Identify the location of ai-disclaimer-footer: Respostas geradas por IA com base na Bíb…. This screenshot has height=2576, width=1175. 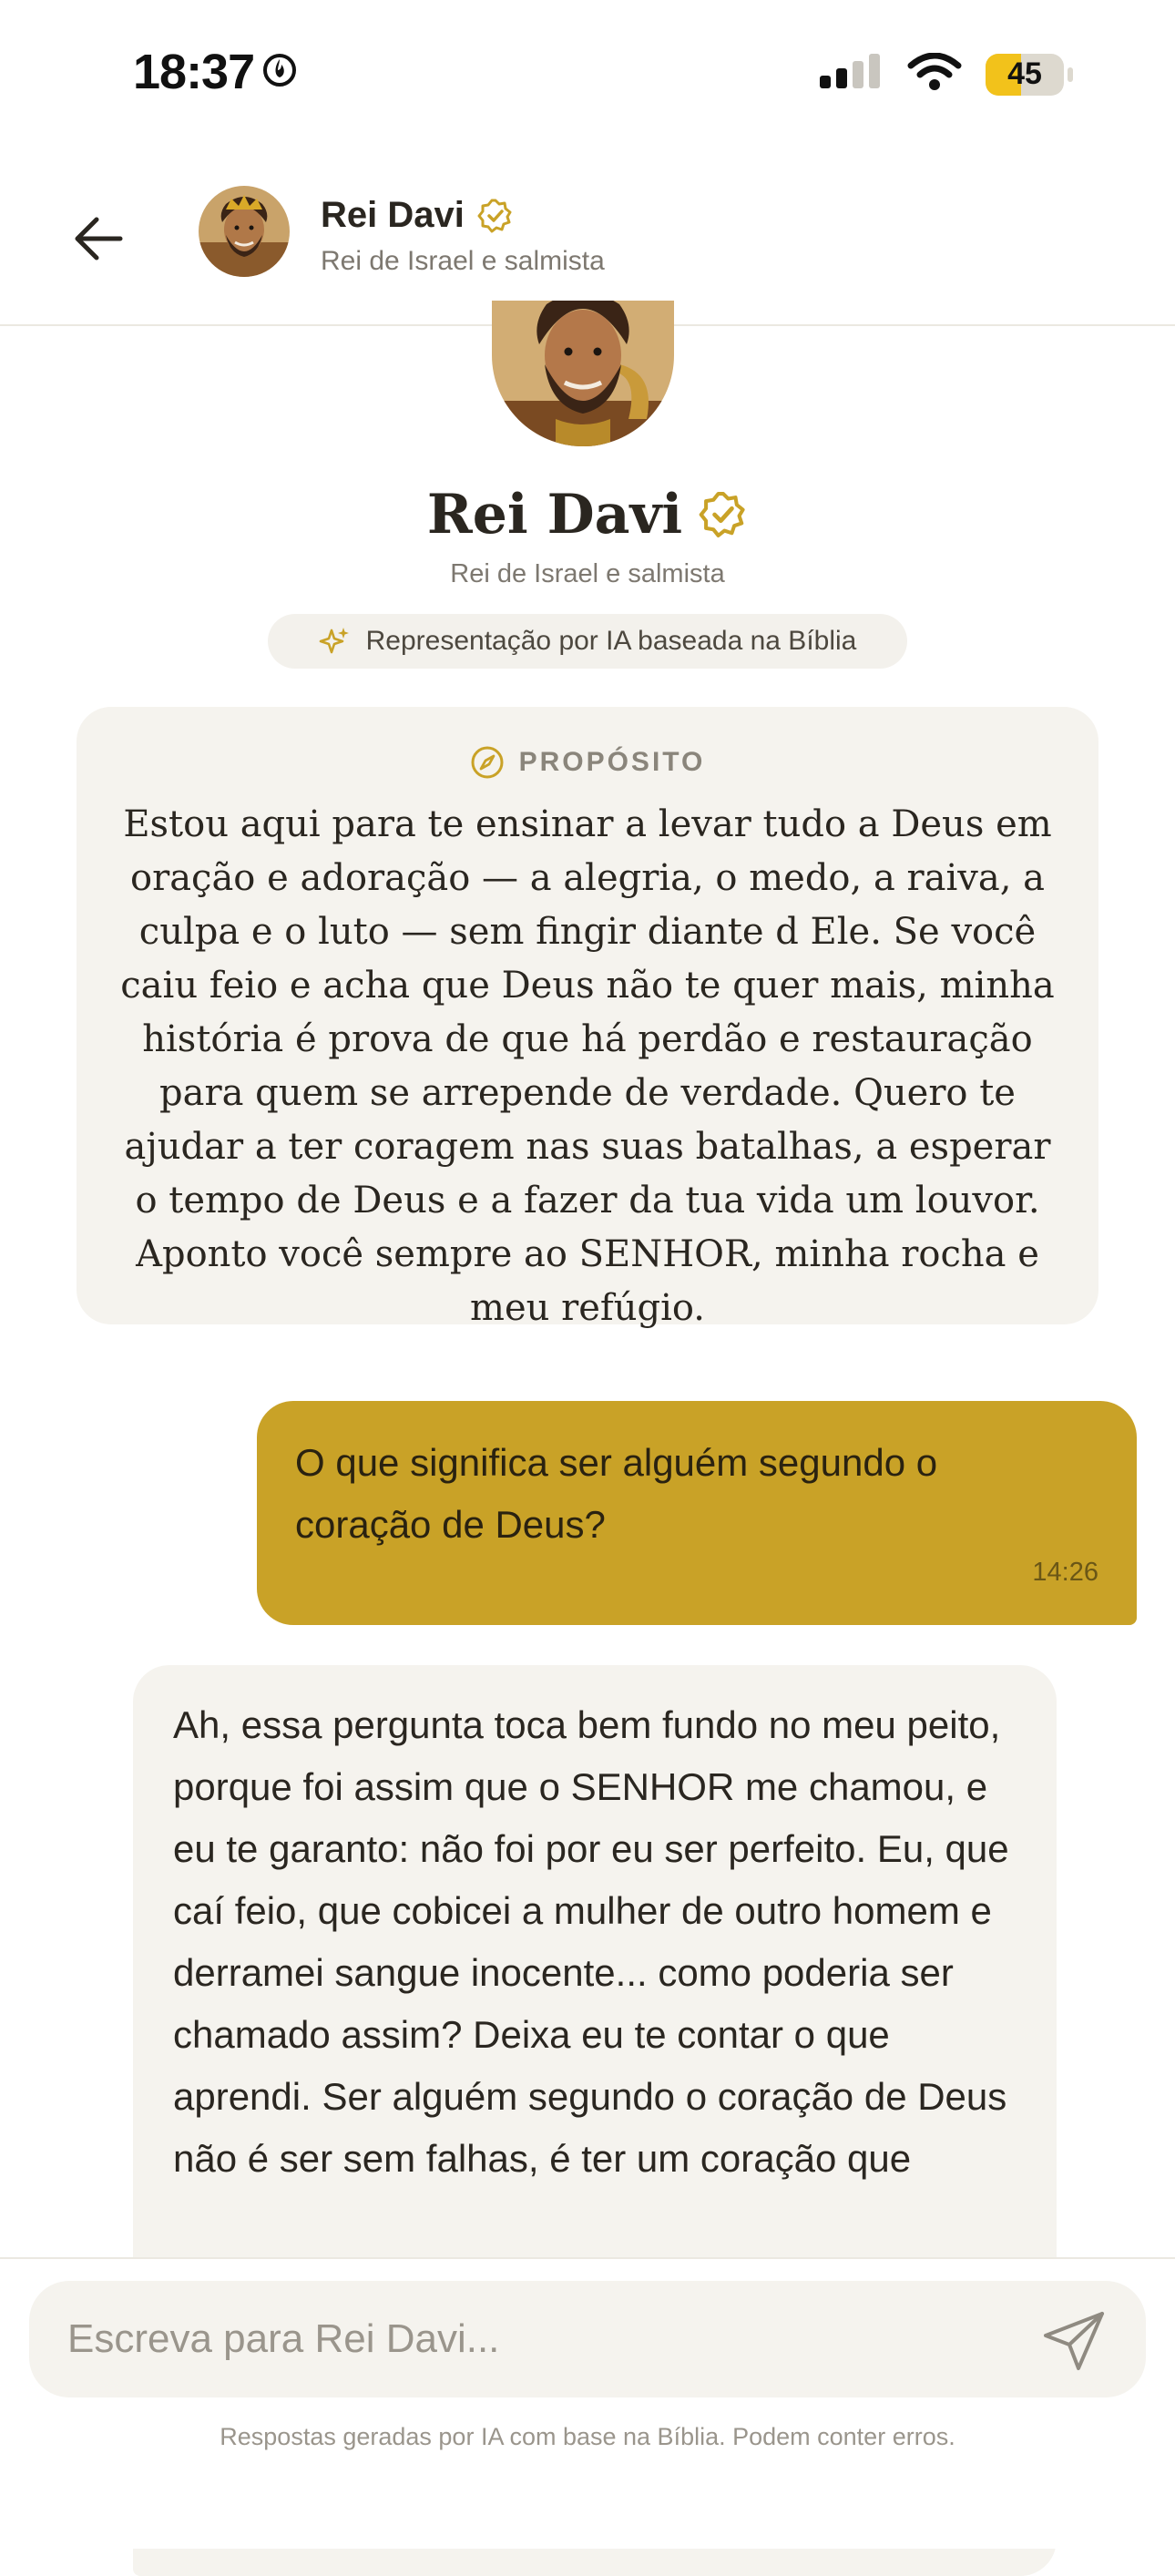
(587, 2436).